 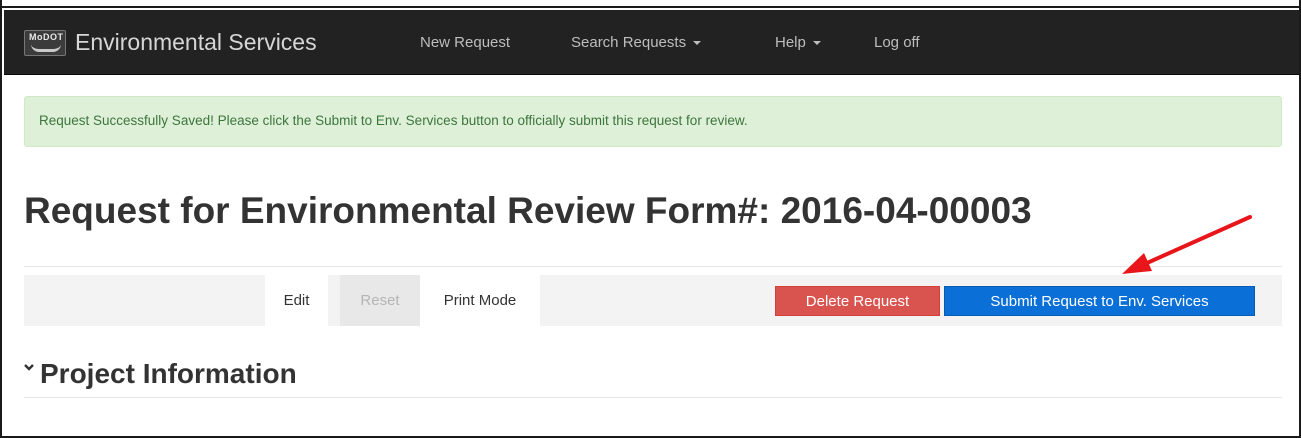 I want to click on modot-logo: MoDOT, so click(x=45, y=43).